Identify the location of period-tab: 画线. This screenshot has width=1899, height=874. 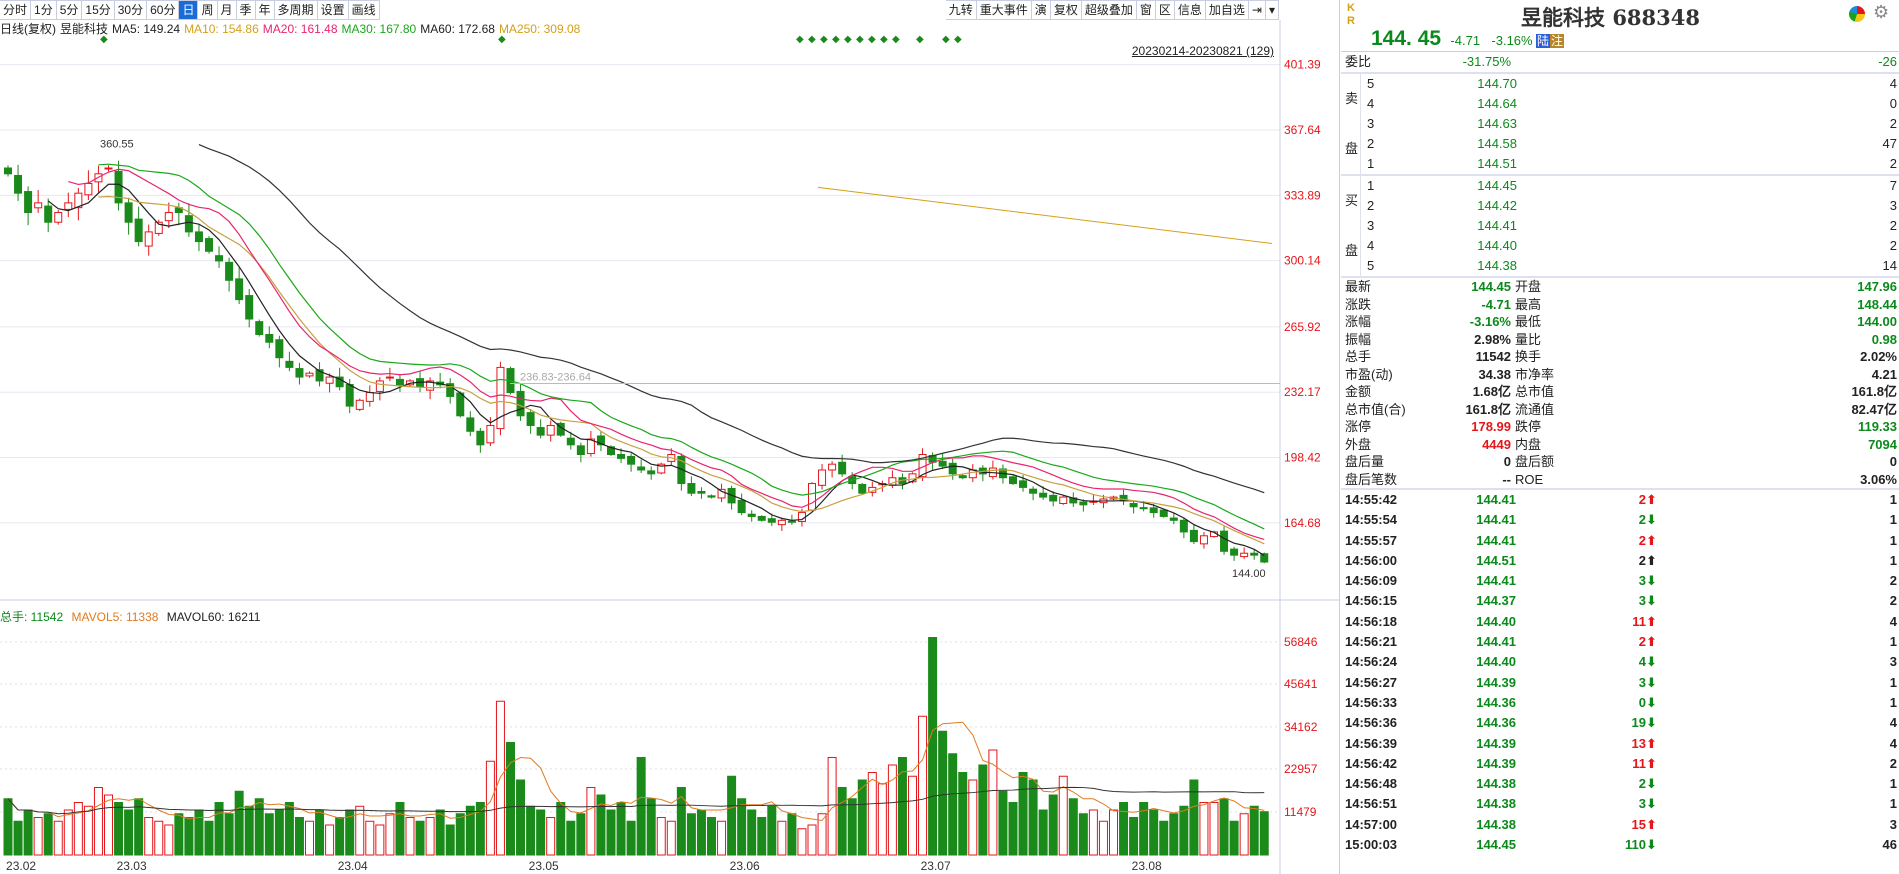
(364, 10).